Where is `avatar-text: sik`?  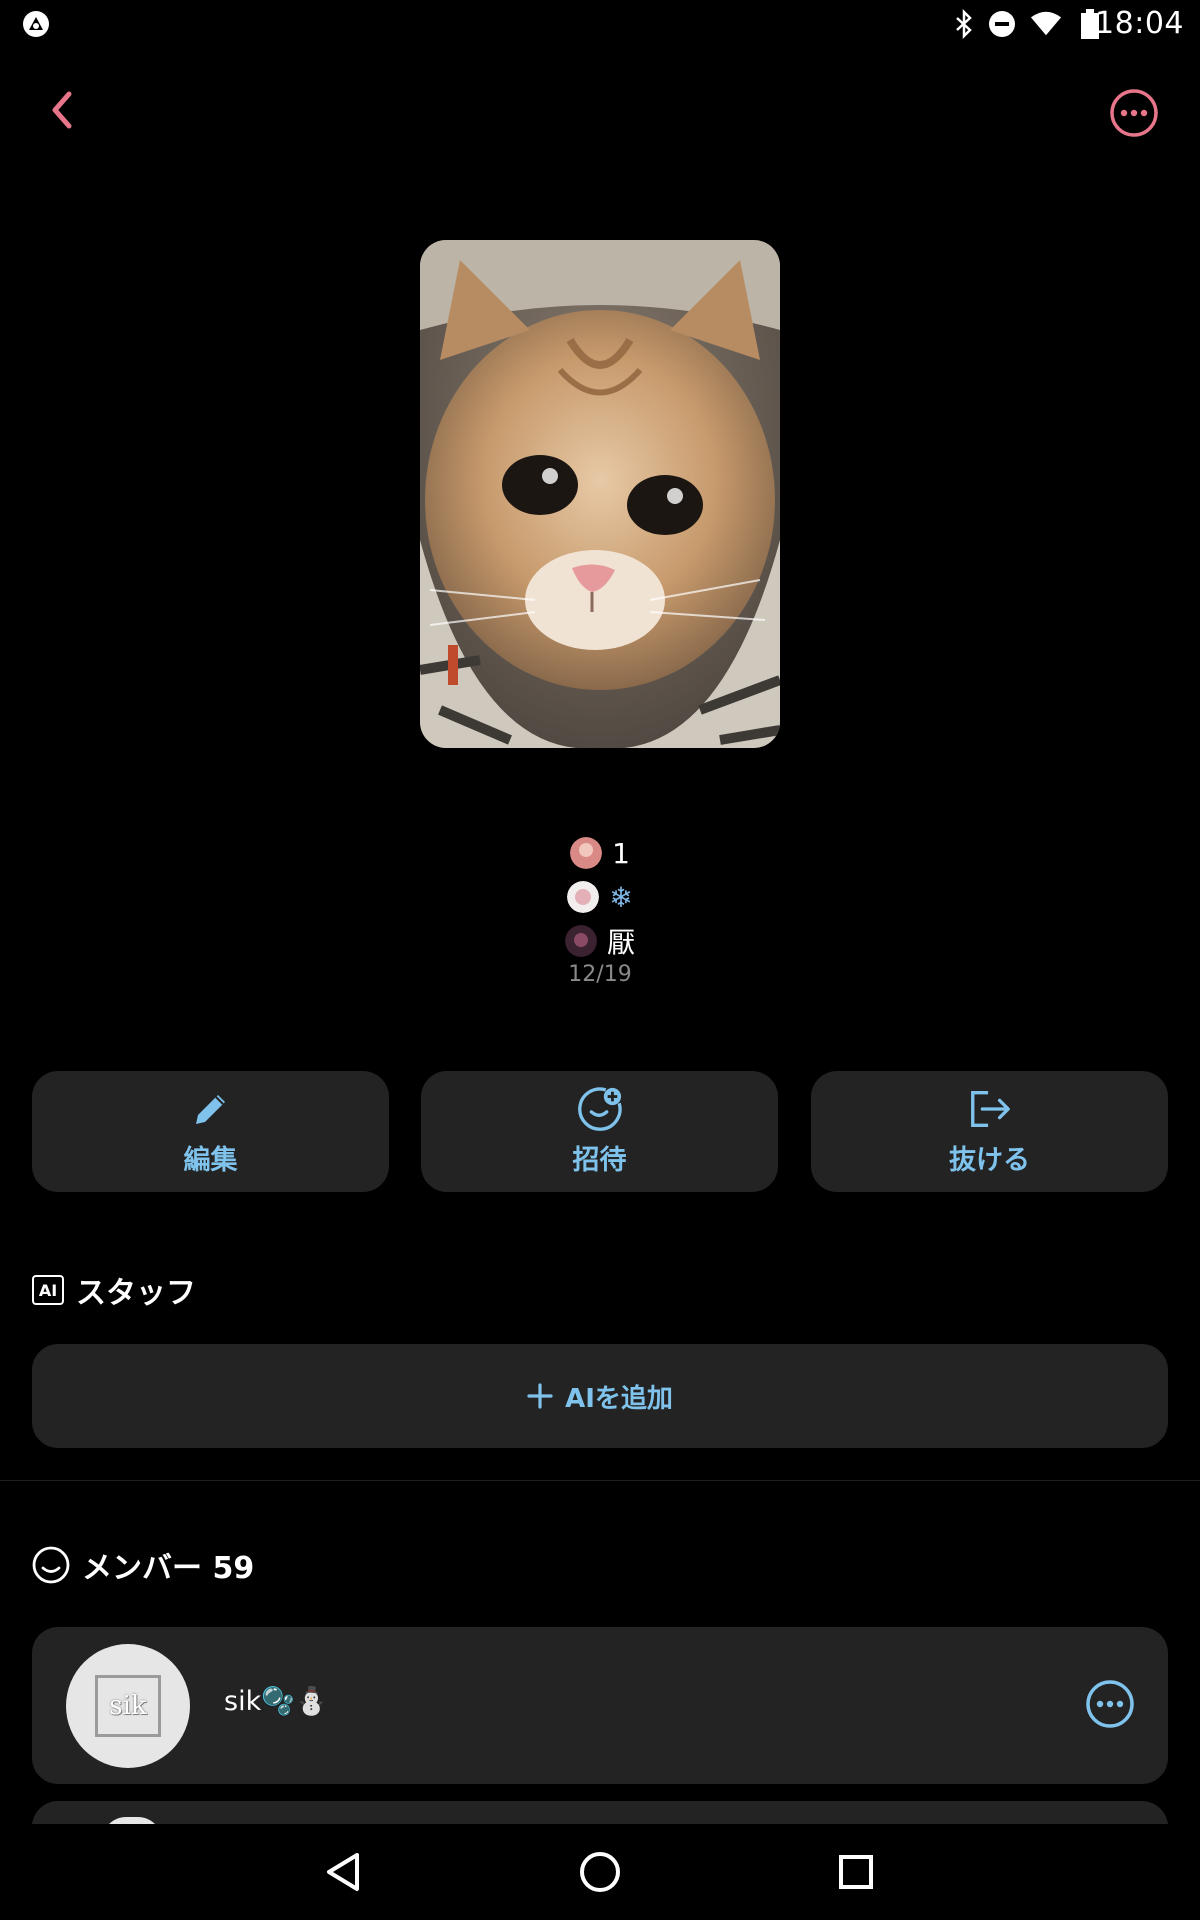
avatar-text: sik is located at coordinates (128, 1706).